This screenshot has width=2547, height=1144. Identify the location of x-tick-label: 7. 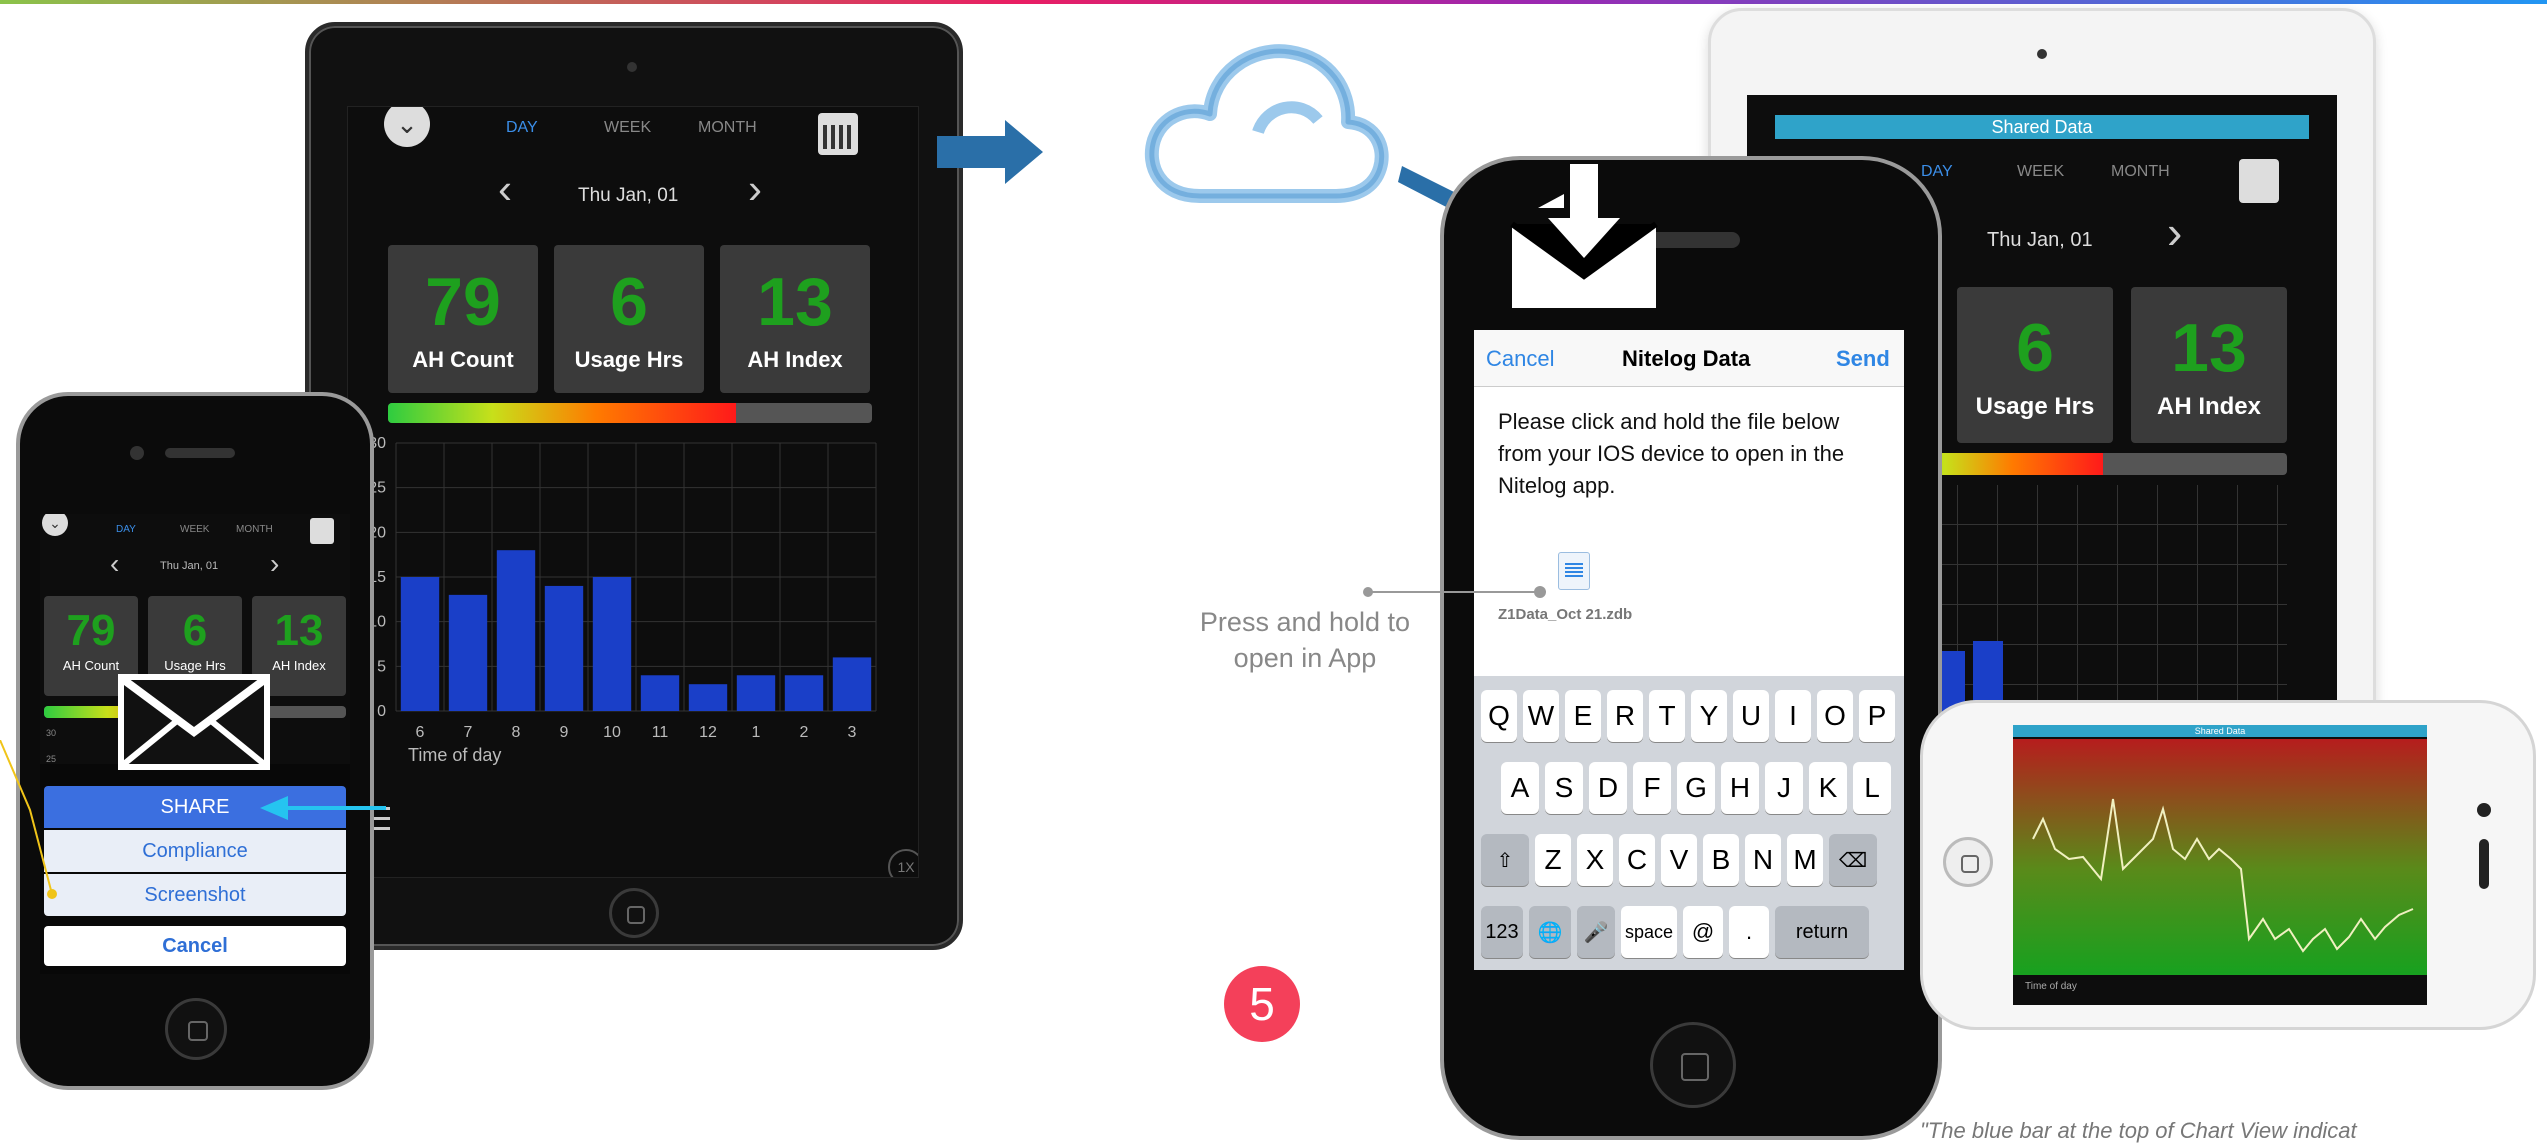
(468, 732).